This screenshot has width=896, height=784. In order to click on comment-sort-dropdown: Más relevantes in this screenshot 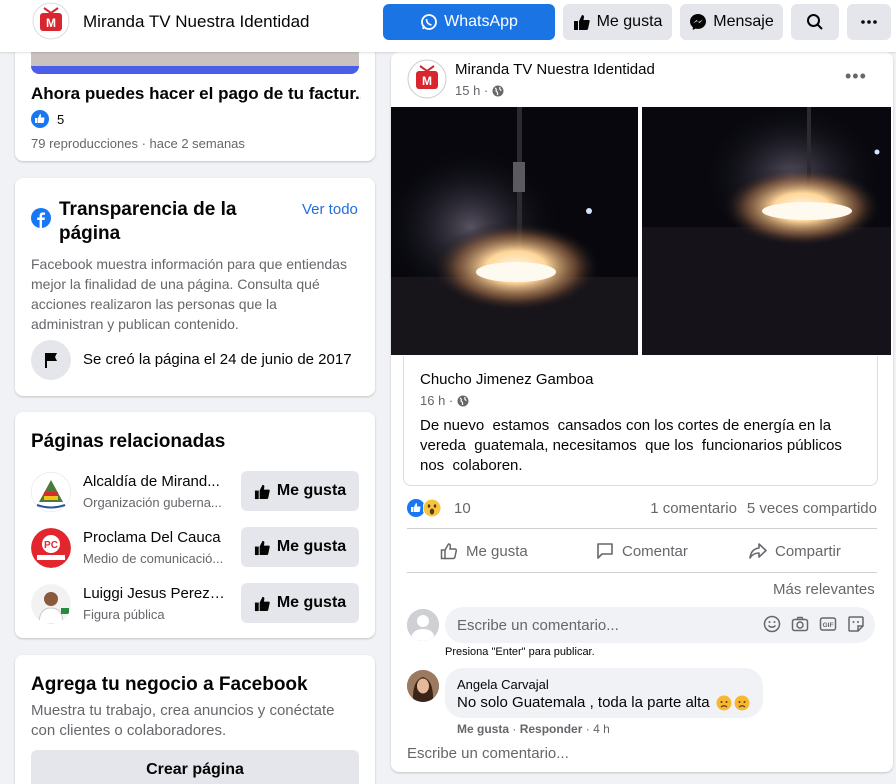, I will do `click(824, 589)`.